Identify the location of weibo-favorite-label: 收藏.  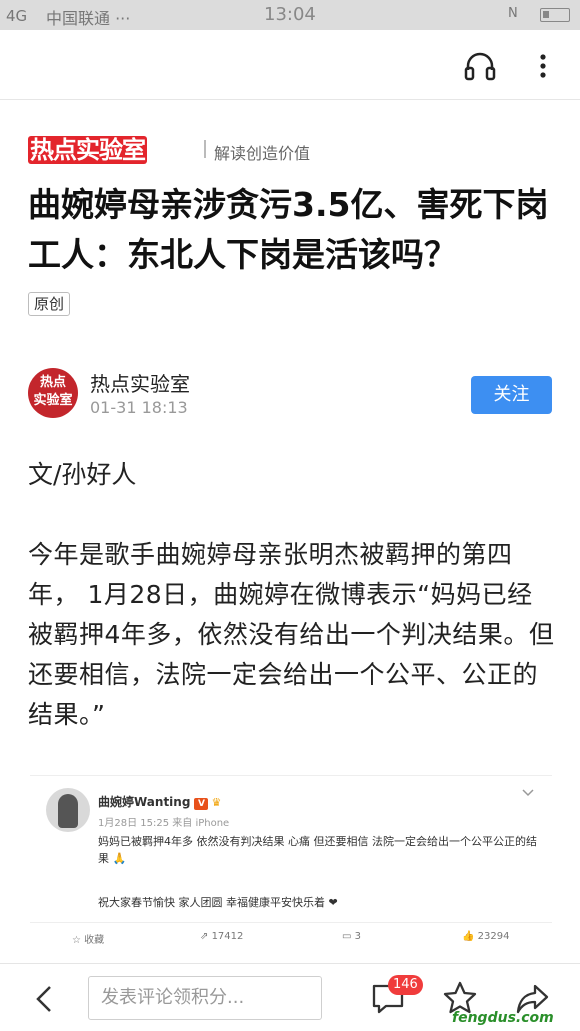
(94, 940).